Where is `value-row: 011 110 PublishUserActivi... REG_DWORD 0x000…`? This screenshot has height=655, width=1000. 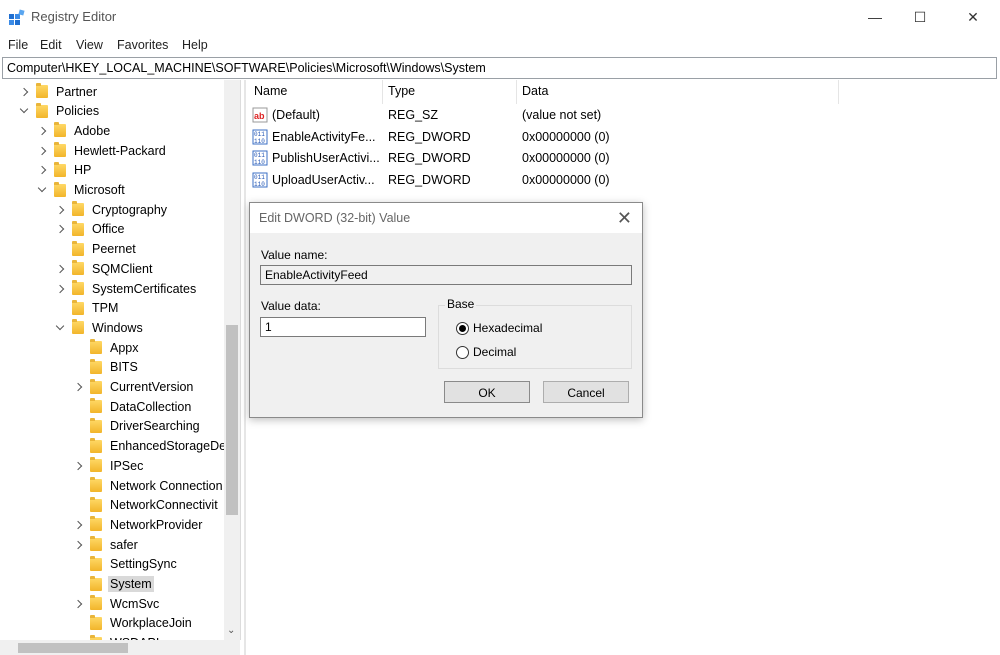 value-row: 011 110 PublishUserActivi... REG_DWORD 0x000… is located at coordinates (452, 158).